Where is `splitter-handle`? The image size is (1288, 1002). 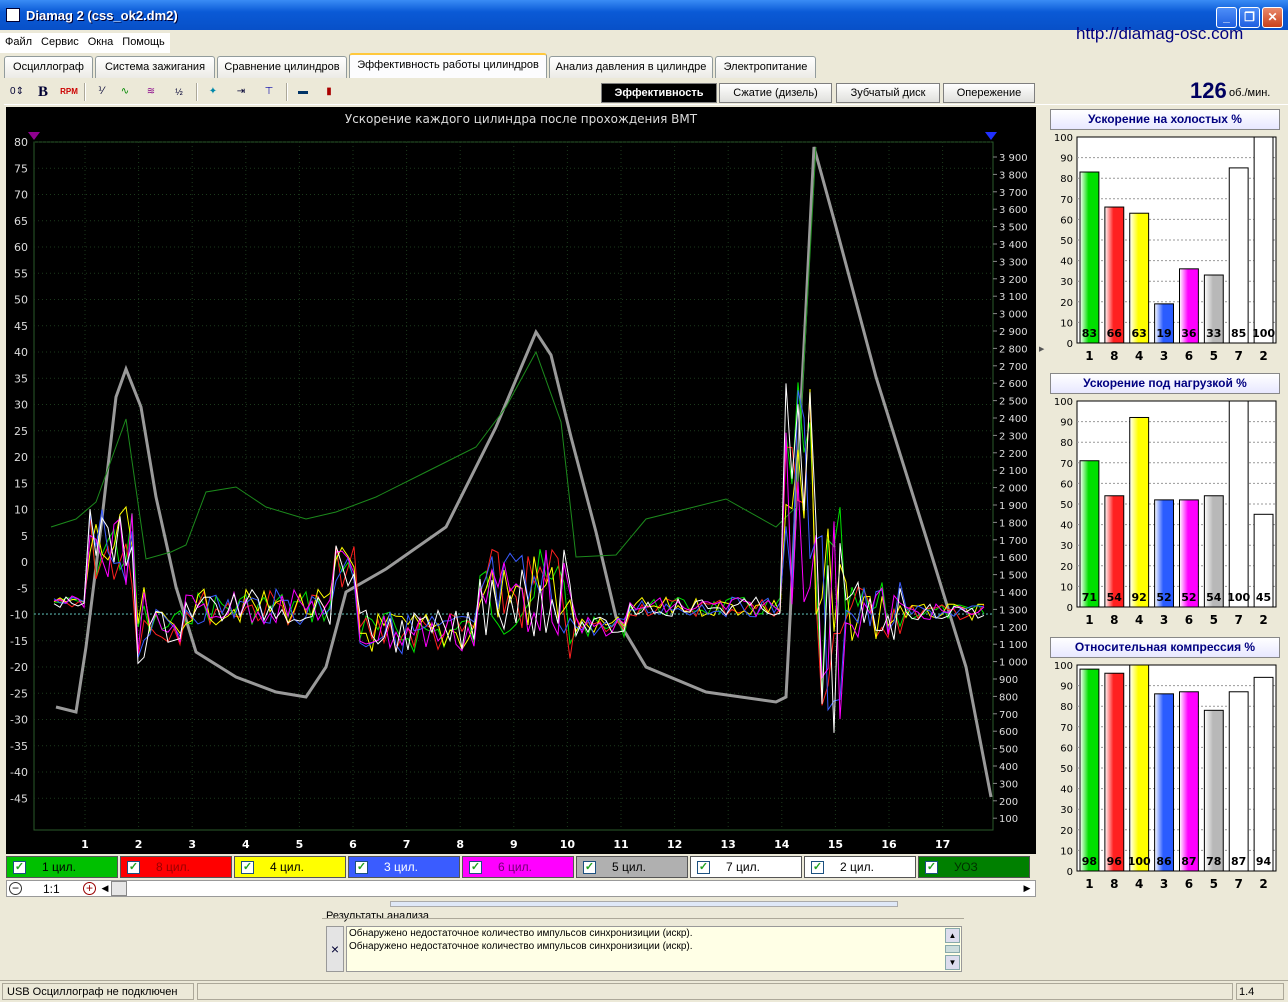 splitter-handle is located at coordinates (644, 904).